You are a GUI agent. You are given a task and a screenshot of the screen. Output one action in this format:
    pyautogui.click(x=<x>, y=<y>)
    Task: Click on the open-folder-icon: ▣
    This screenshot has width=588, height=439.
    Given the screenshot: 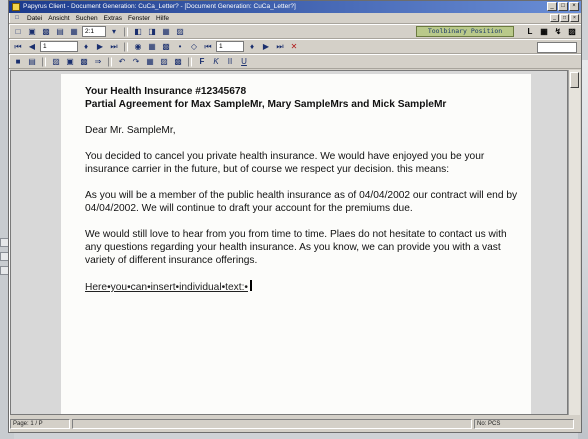 What is the action you would take?
    pyautogui.click(x=32, y=32)
    